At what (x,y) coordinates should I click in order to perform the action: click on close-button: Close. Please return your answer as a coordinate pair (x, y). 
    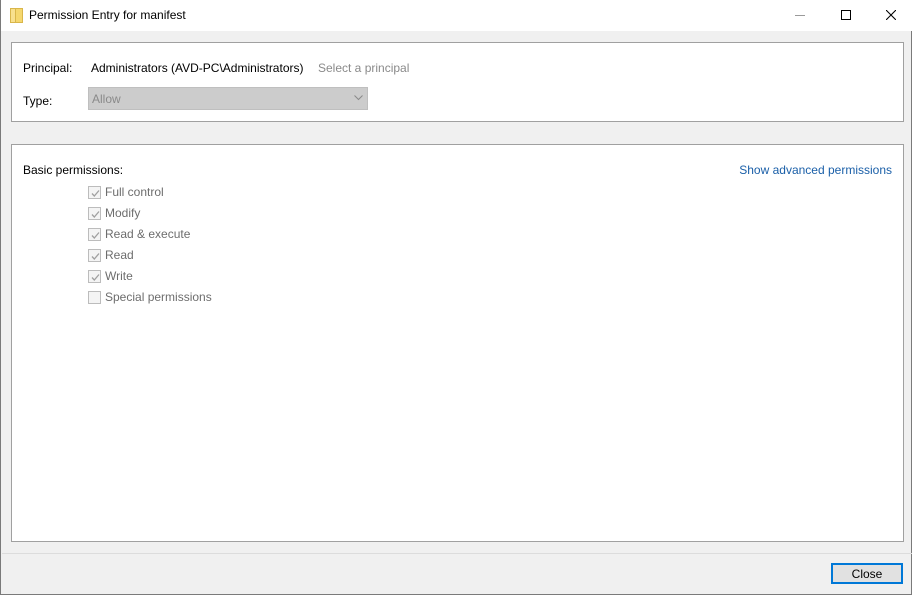
    Looking at the image, I should click on (867, 573).